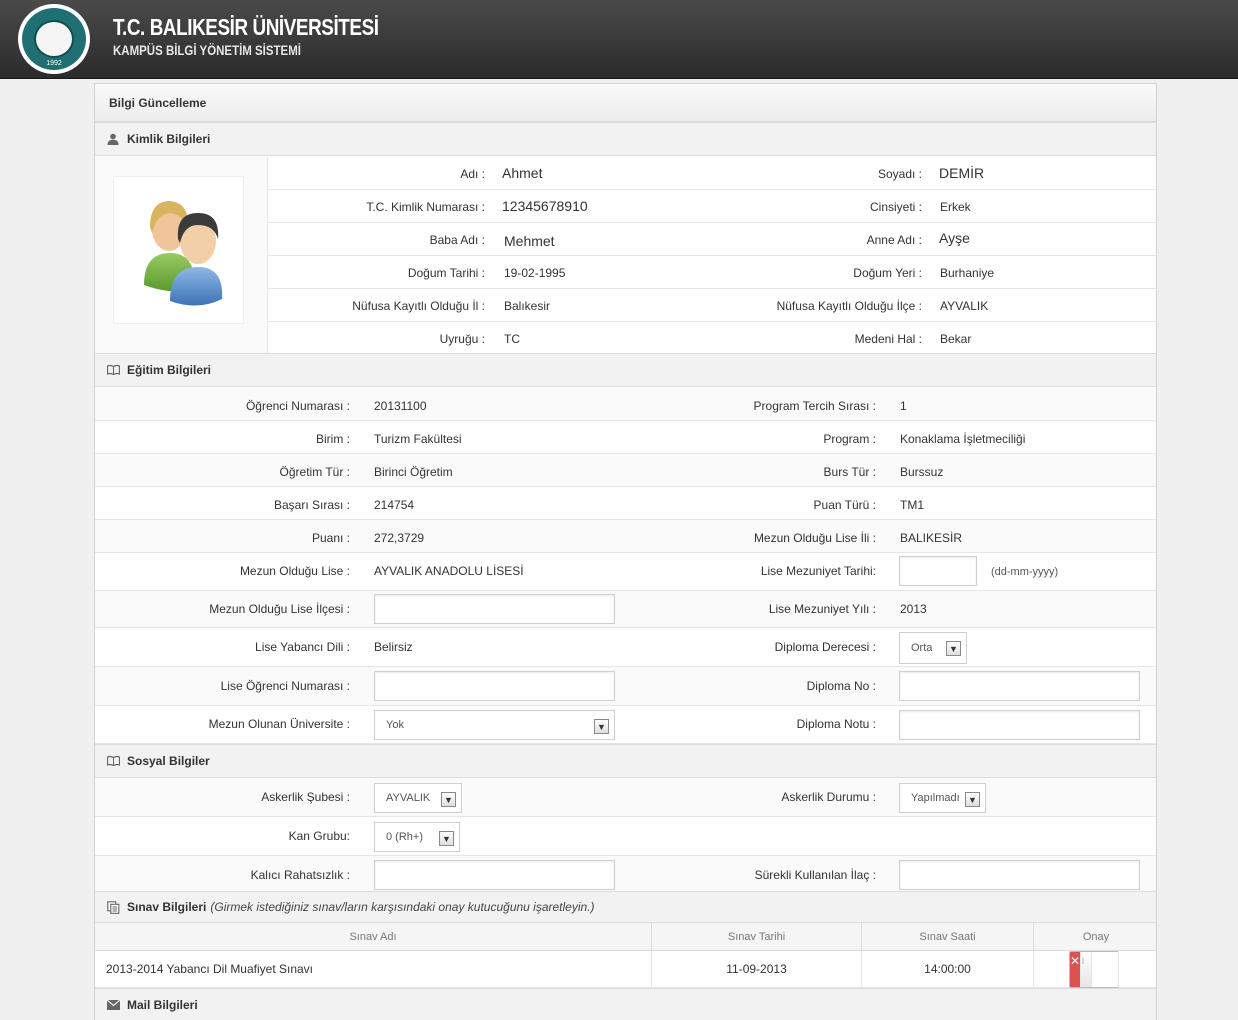 The height and width of the screenshot is (1020, 1238). What do you see at coordinates (931, 538) in the screenshot?
I see `field-value: BALIKESİR` at bounding box center [931, 538].